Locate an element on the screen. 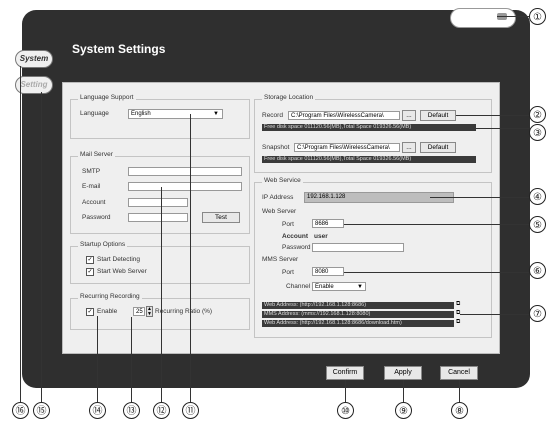  recurring-group-title: Recurring Recording is located at coordinates (110, 296).